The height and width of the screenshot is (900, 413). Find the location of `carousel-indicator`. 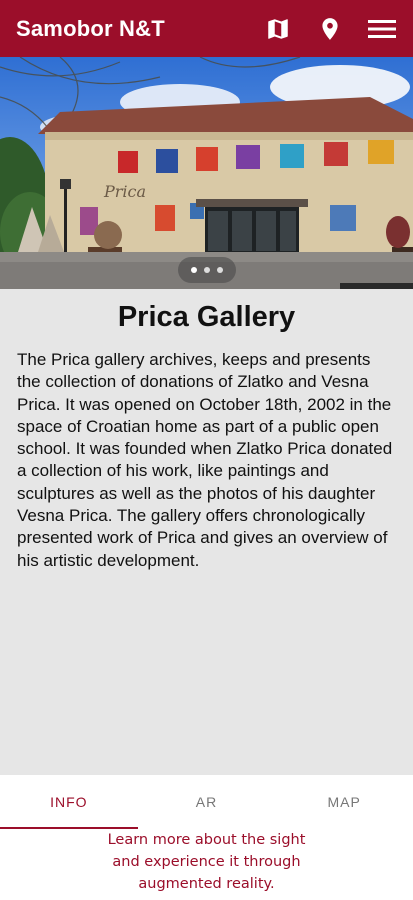

carousel-indicator is located at coordinates (207, 270).